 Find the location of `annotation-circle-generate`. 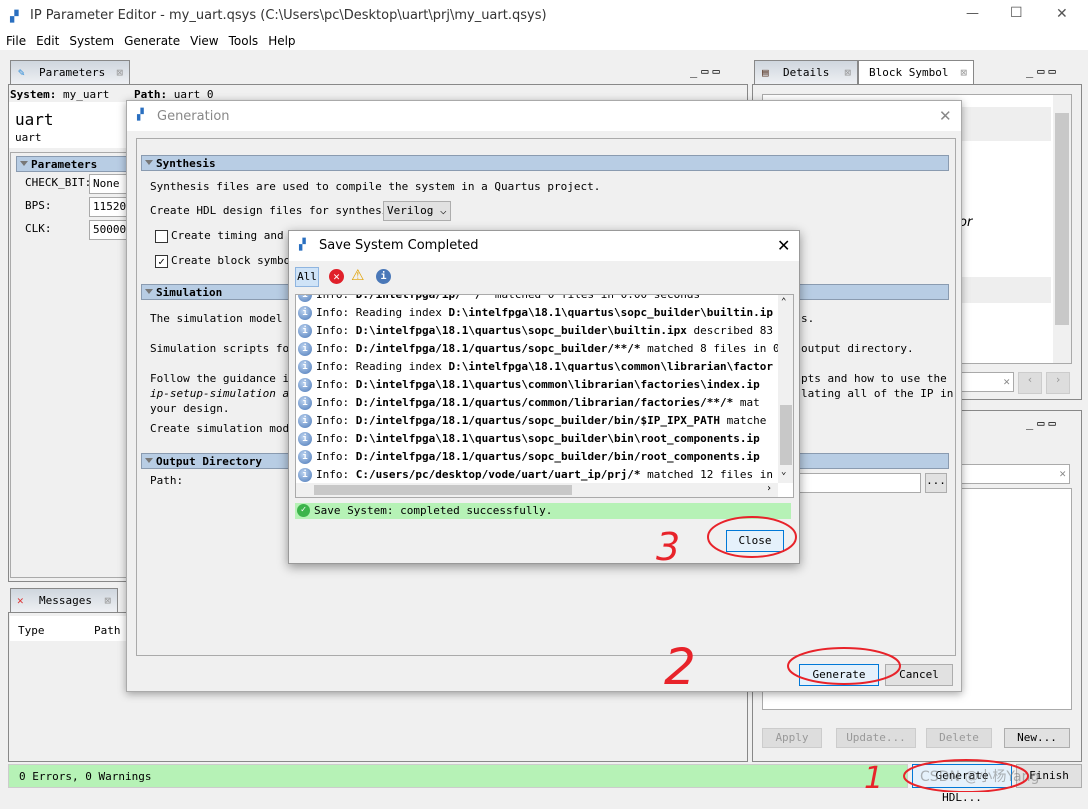

annotation-circle-generate is located at coordinates (844, 666).